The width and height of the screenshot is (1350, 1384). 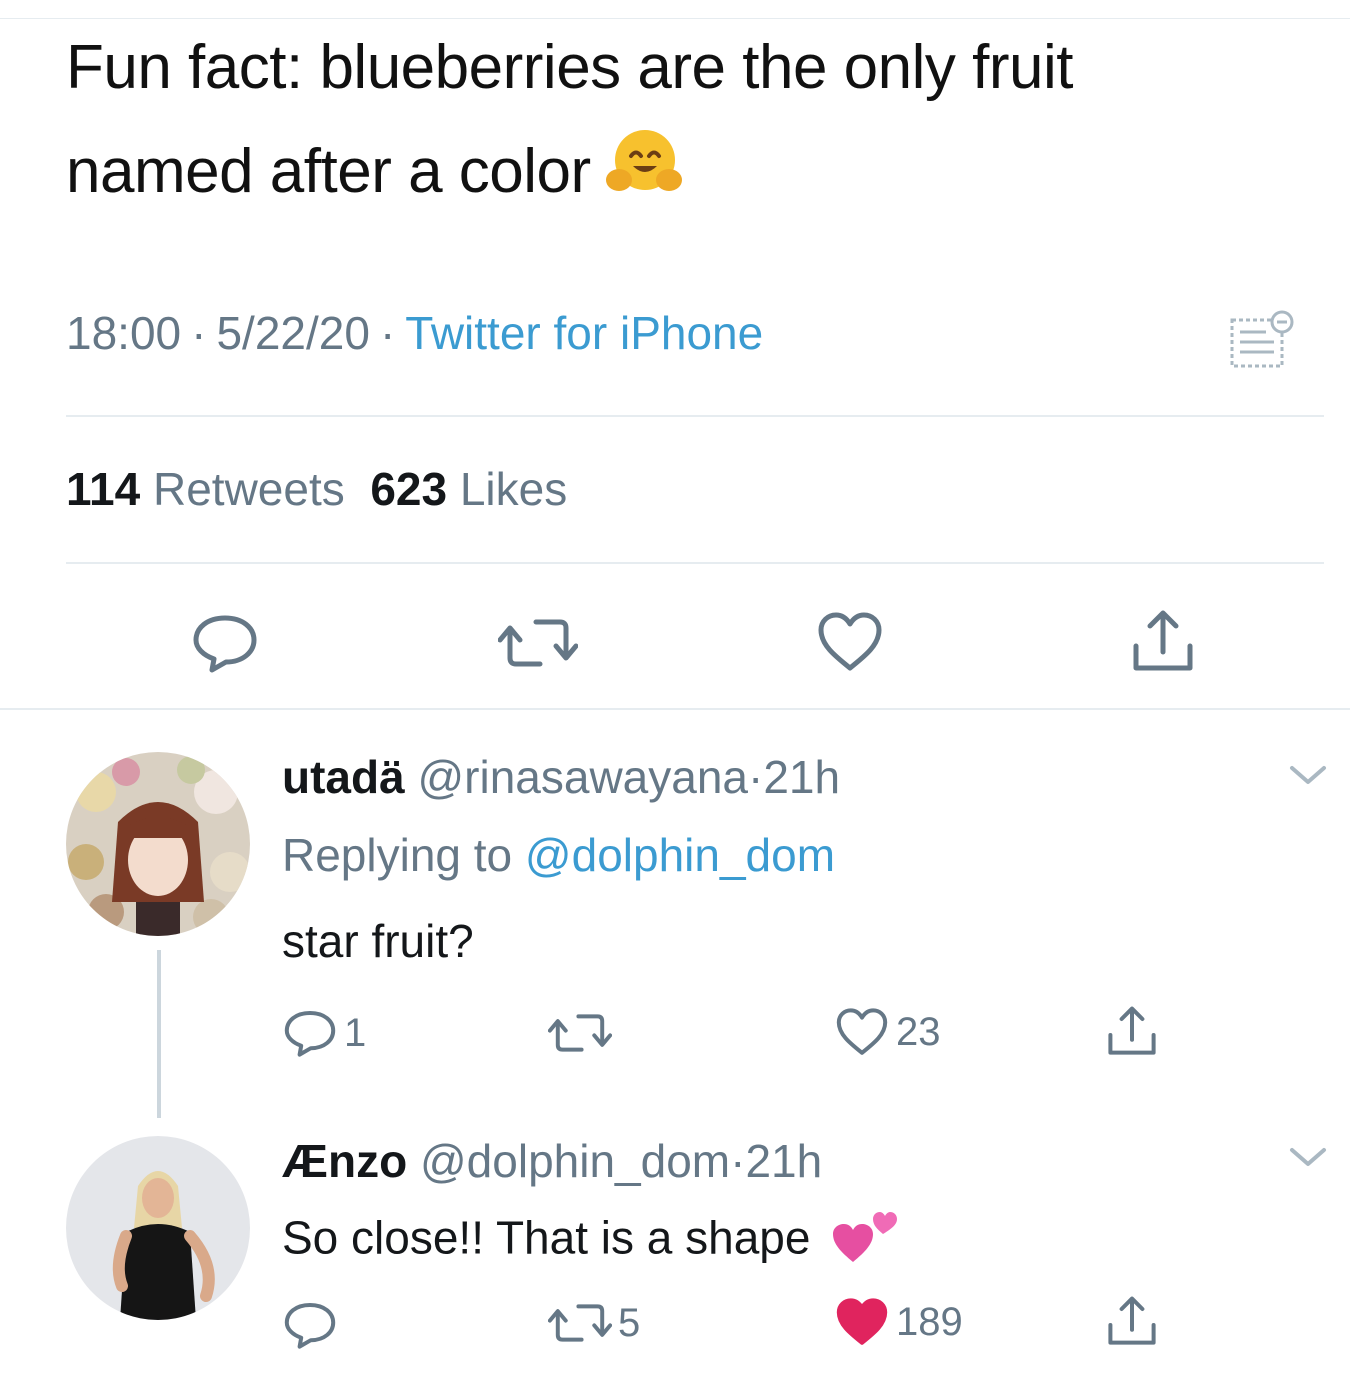 I want to click on tweet-source-link: Twitter for iPhone, so click(x=584, y=333).